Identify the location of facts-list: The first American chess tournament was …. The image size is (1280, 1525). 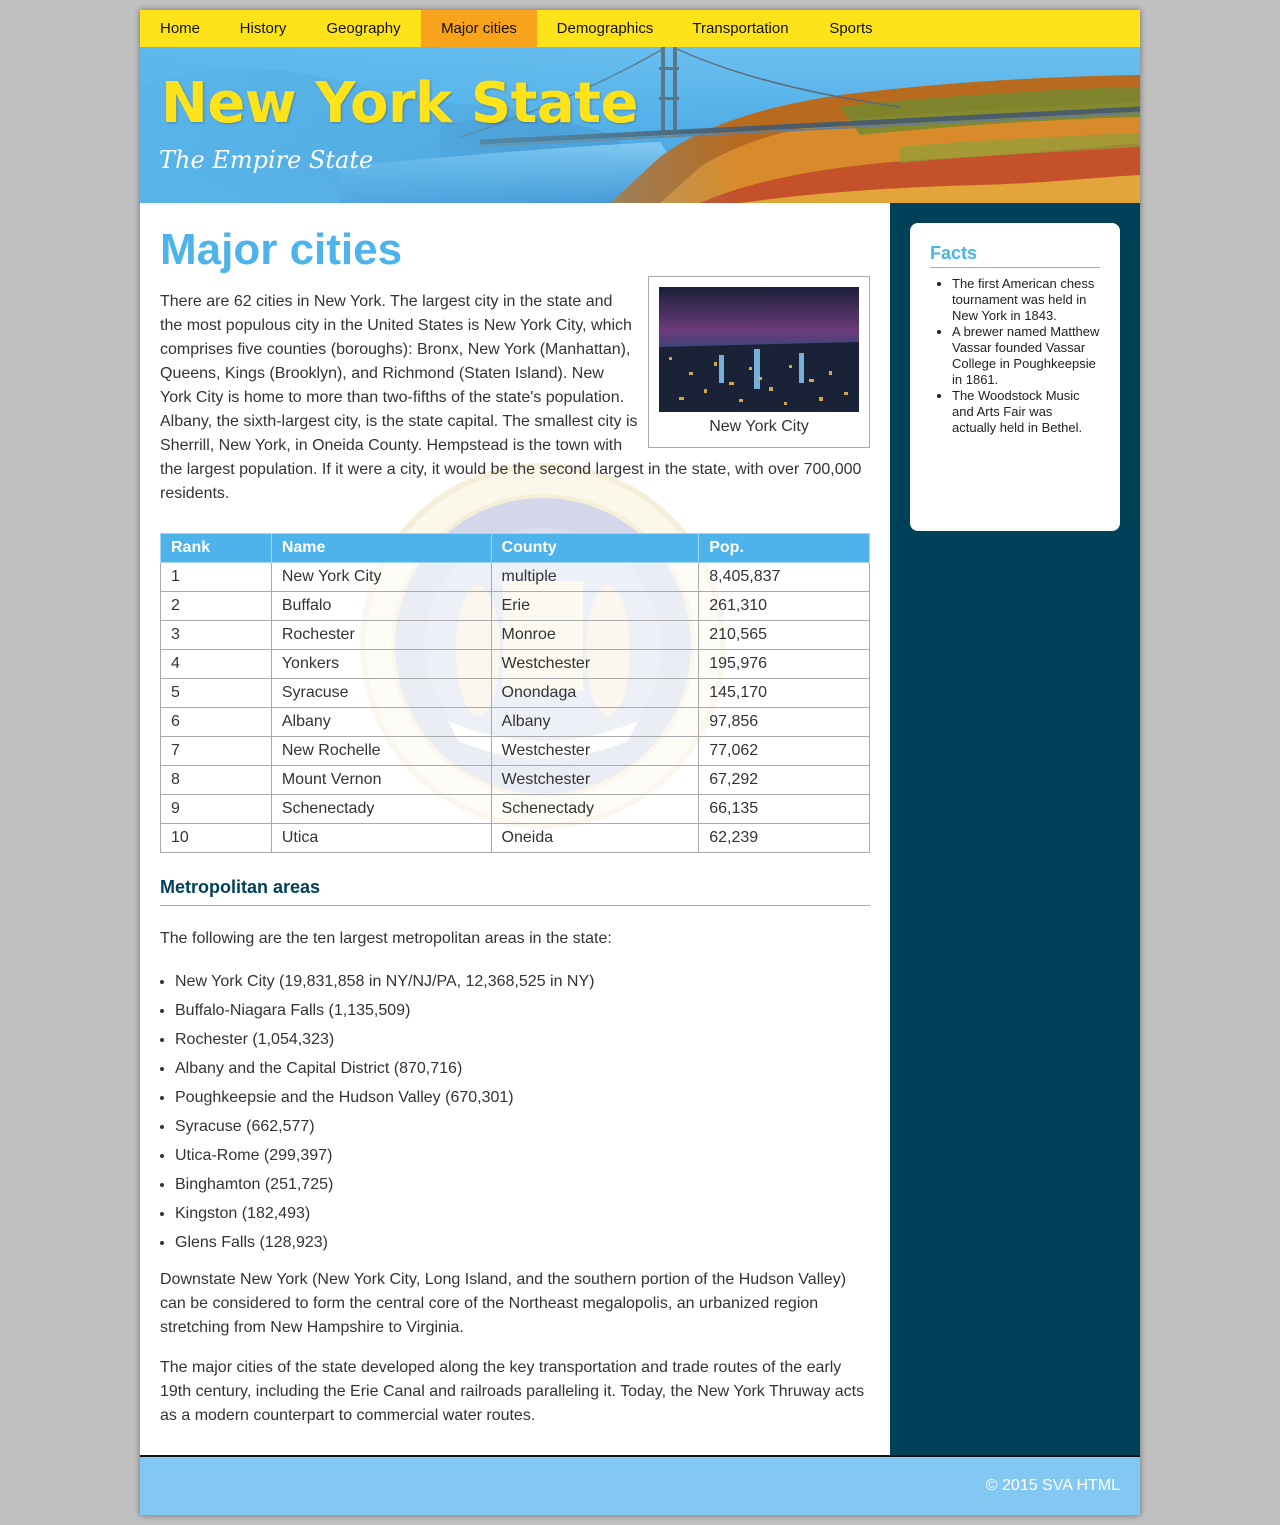
(1015, 356).